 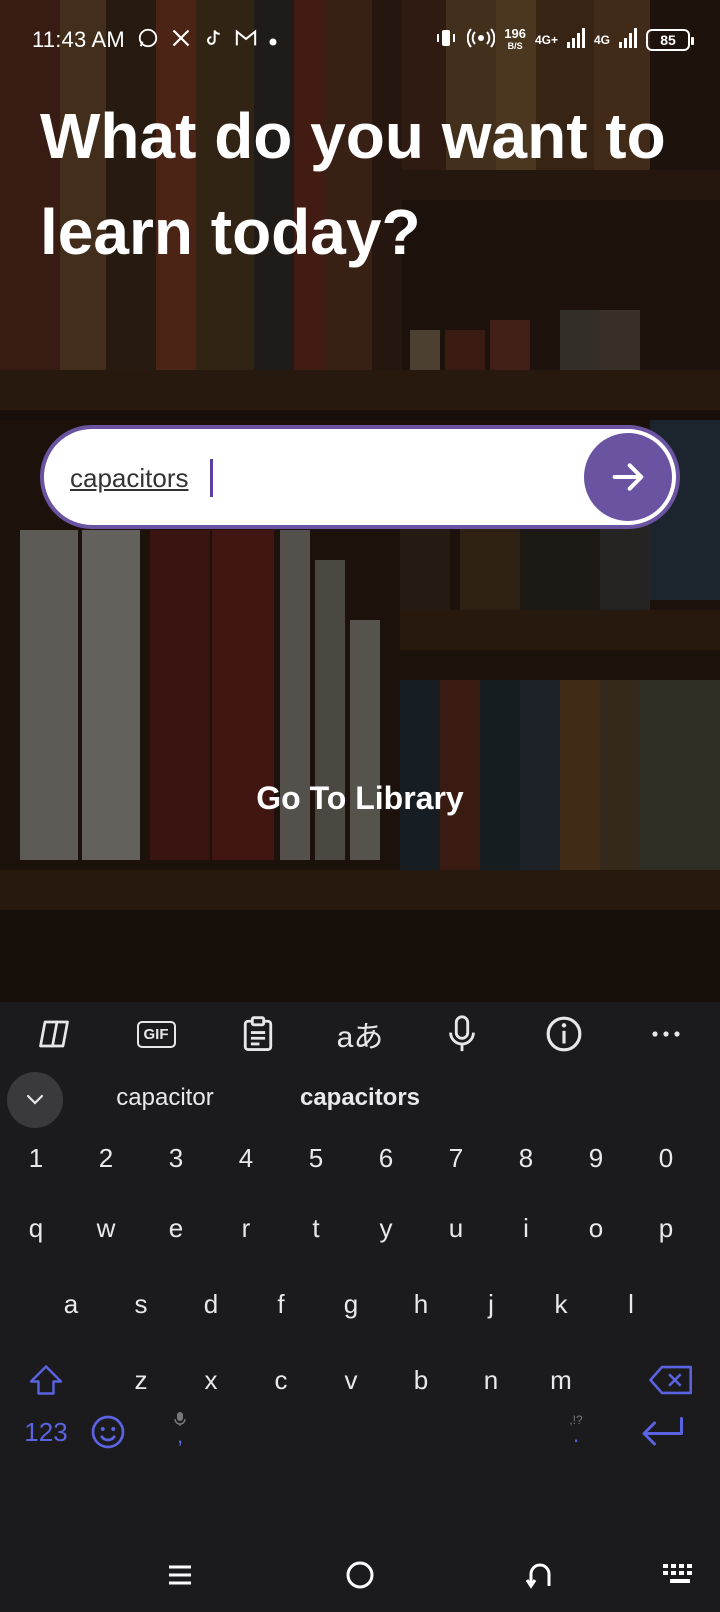 What do you see at coordinates (211, 478) in the screenshot?
I see `text-caret` at bounding box center [211, 478].